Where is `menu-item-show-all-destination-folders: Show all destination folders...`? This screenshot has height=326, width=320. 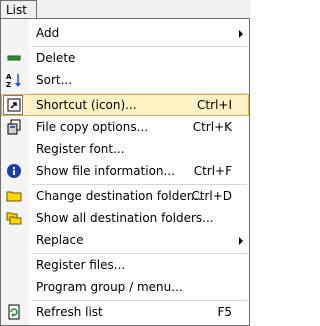
menu-item-show-all-destination-folders: Show all destination folders... is located at coordinates (125, 218).